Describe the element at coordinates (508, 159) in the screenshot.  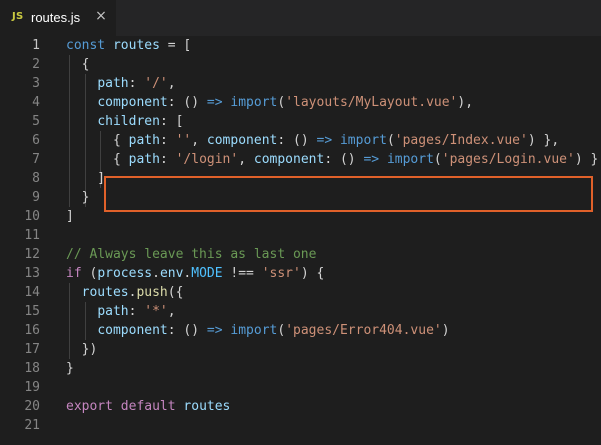
I see `code-token: 'pages/Login.vue'` at that location.